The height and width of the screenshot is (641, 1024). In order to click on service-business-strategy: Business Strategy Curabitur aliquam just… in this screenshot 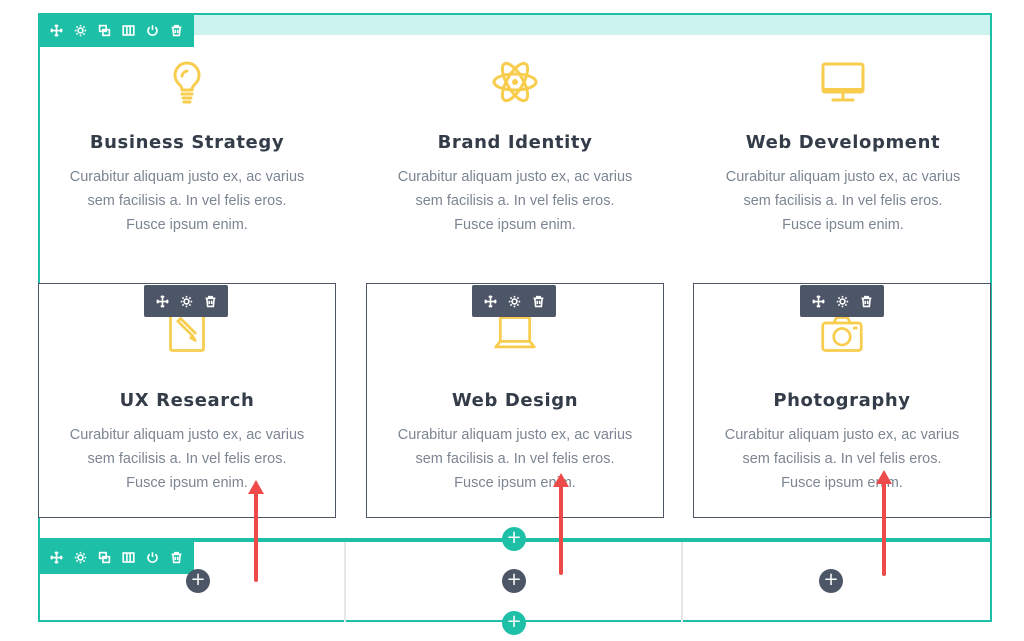, I will do `click(187, 147)`.